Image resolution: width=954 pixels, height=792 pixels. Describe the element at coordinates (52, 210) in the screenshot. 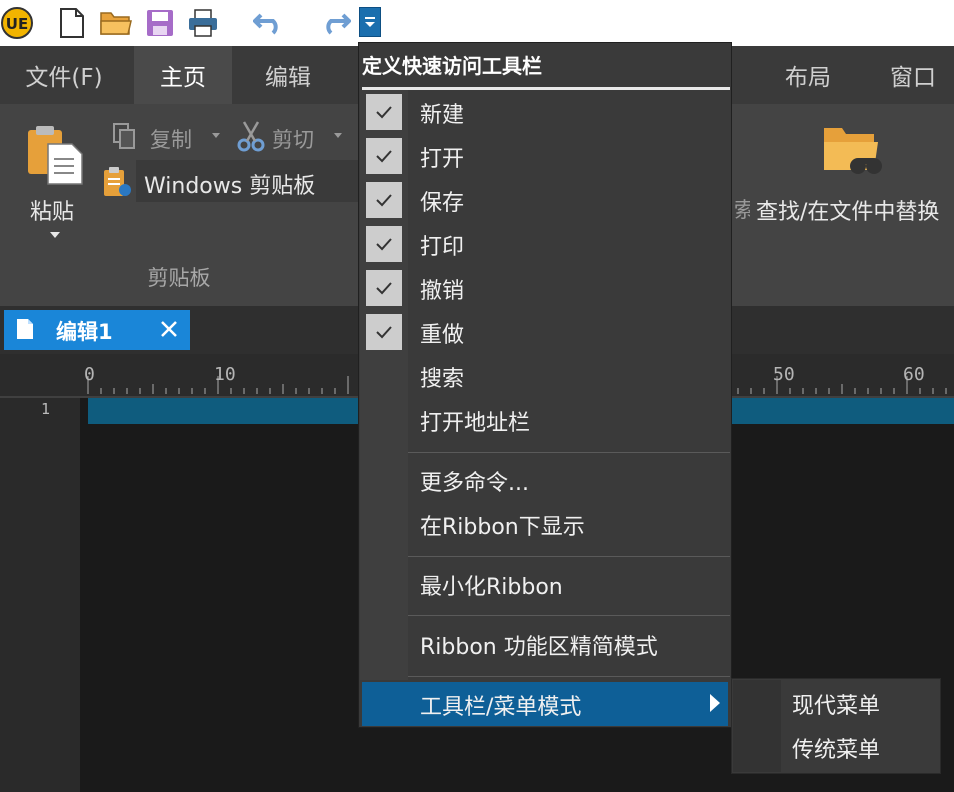

I see `paste-button: 粘贴` at that location.